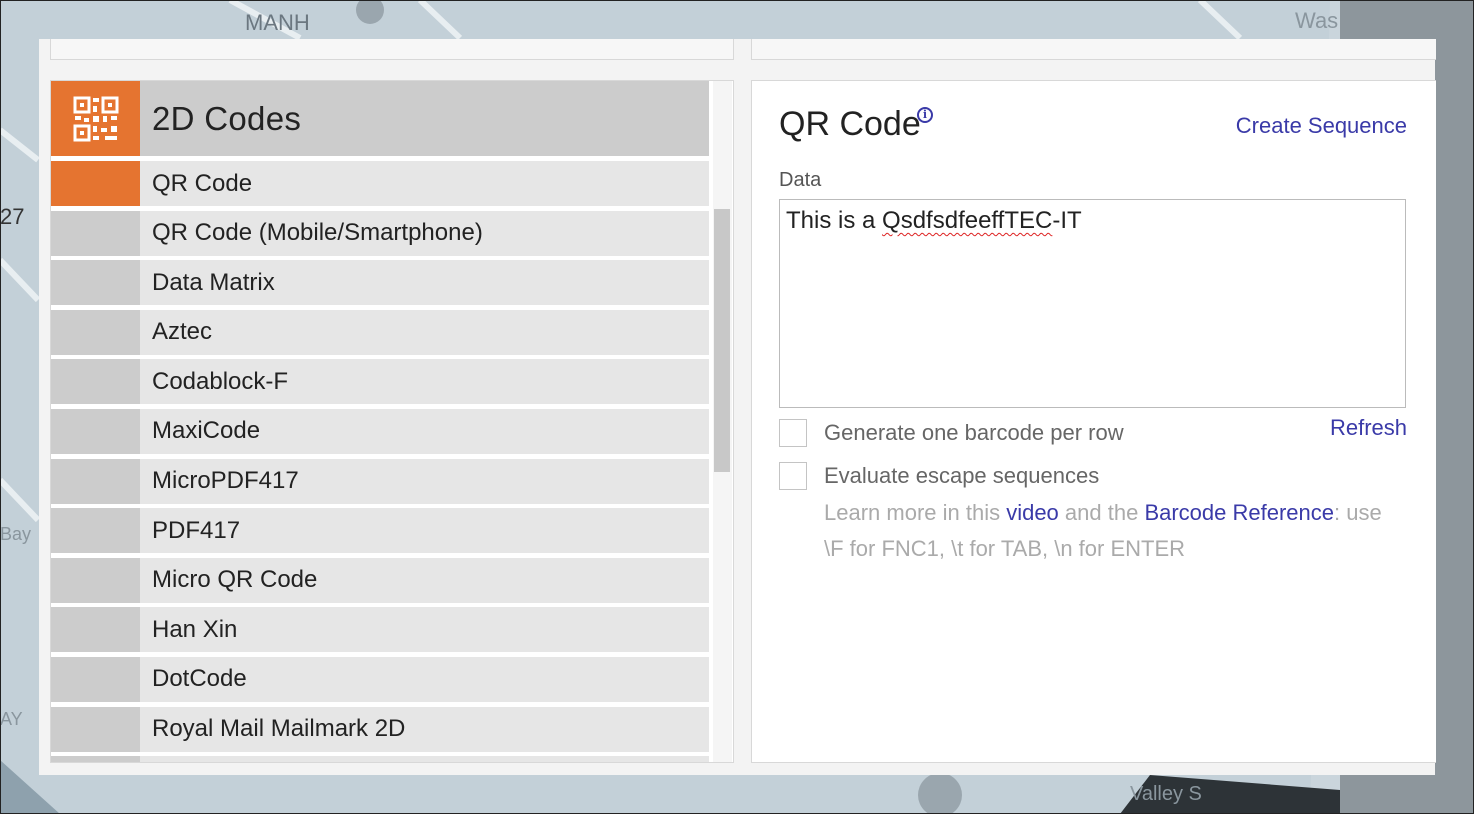 The width and height of the screenshot is (1474, 814). Describe the element at coordinates (277, 22) in the screenshot. I see `map-label-manh: MANH` at that location.